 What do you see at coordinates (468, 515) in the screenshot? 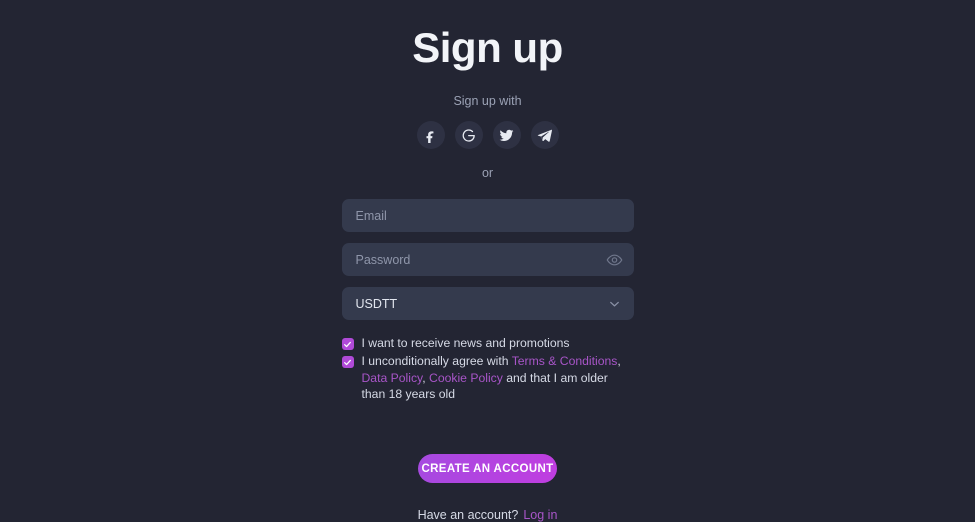
I see `login-prompt-question: Have an account?` at bounding box center [468, 515].